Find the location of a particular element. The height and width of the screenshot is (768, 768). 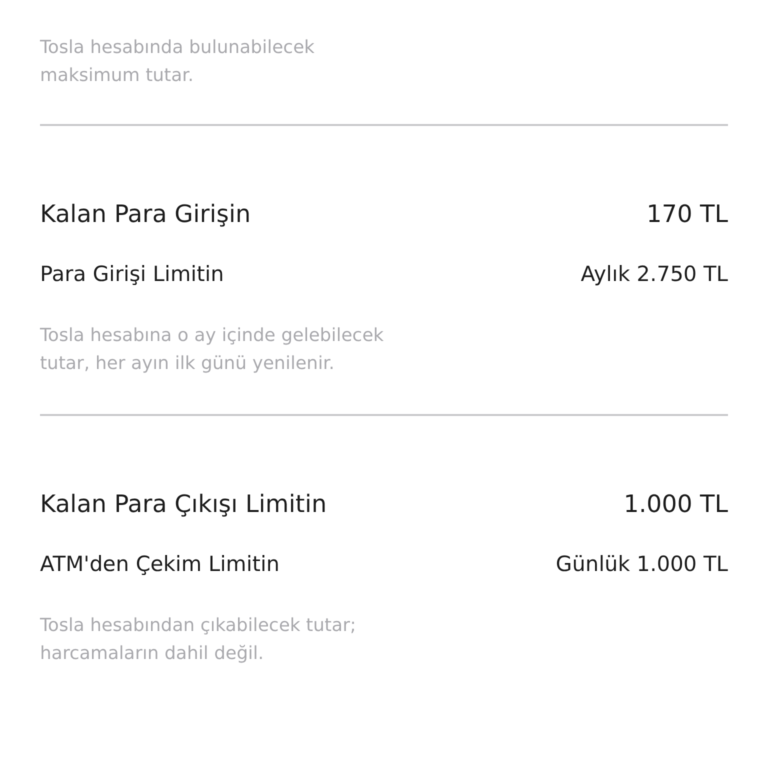

limit-description: Tosla hesabında bulunabilecek maksimum tutar. is located at coordinates (178, 62).